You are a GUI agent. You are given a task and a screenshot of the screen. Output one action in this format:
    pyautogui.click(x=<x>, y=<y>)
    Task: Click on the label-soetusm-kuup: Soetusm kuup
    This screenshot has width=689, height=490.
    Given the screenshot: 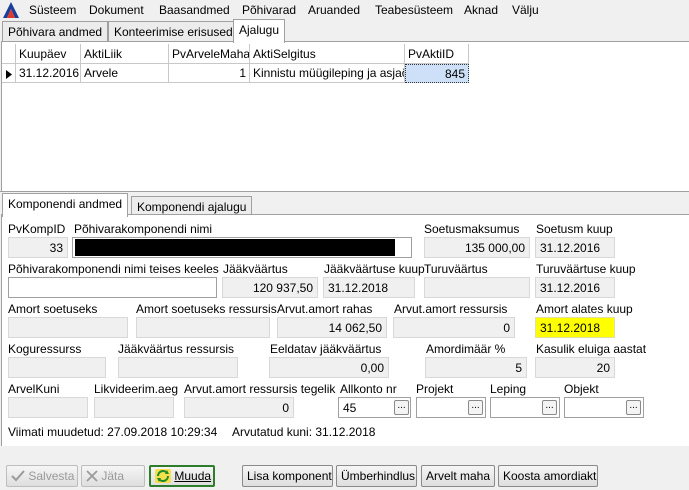 What is the action you would take?
    pyautogui.click(x=574, y=229)
    